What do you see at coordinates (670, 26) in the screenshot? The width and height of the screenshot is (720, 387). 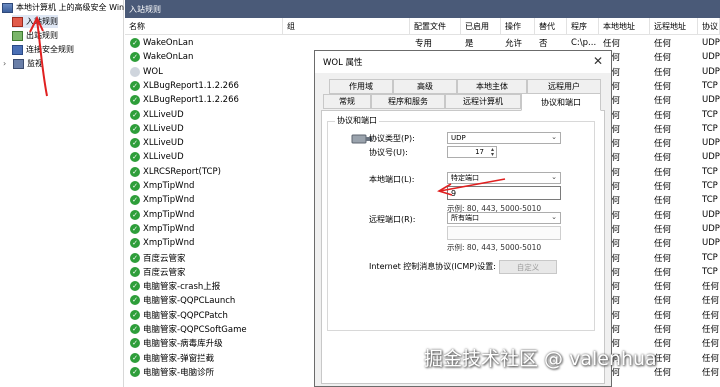 I see `column-label: 远程地址` at bounding box center [670, 26].